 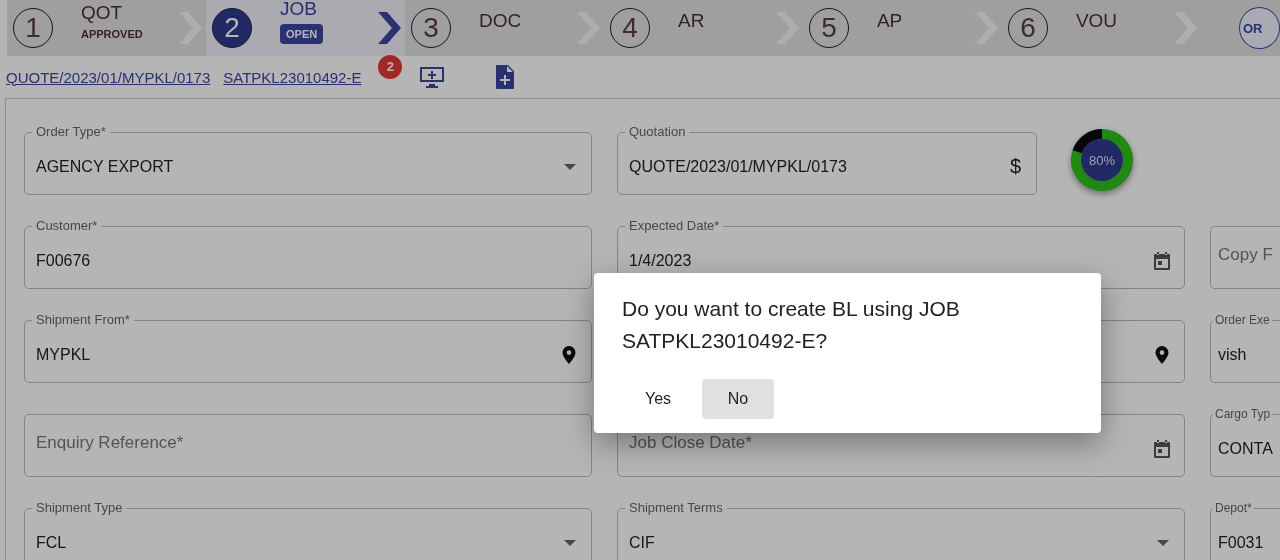 What do you see at coordinates (52, 542) in the screenshot?
I see `field-value: FCL` at bounding box center [52, 542].